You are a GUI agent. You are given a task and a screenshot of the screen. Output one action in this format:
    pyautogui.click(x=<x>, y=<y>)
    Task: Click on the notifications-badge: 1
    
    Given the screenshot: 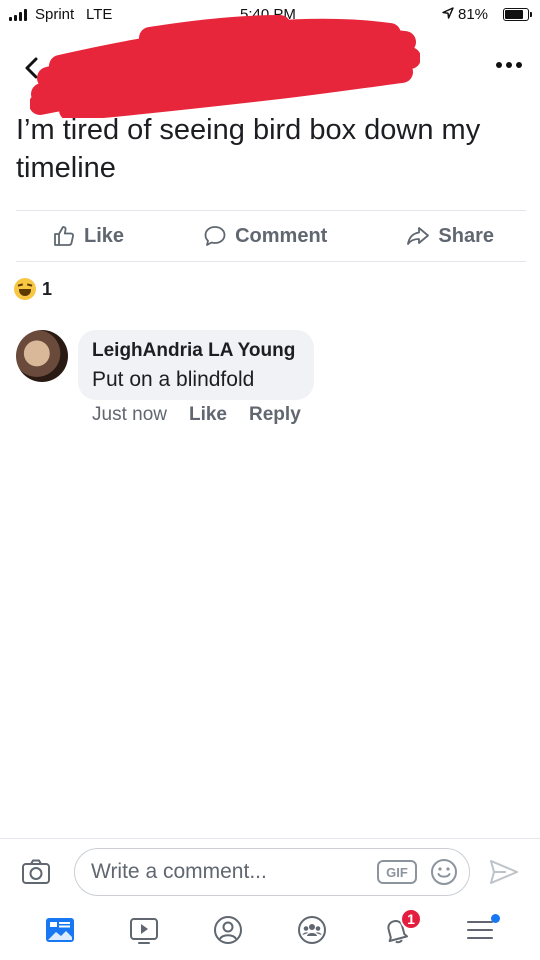 What is the action you would take?
    pyautogui.click(x=411, y=919)
    